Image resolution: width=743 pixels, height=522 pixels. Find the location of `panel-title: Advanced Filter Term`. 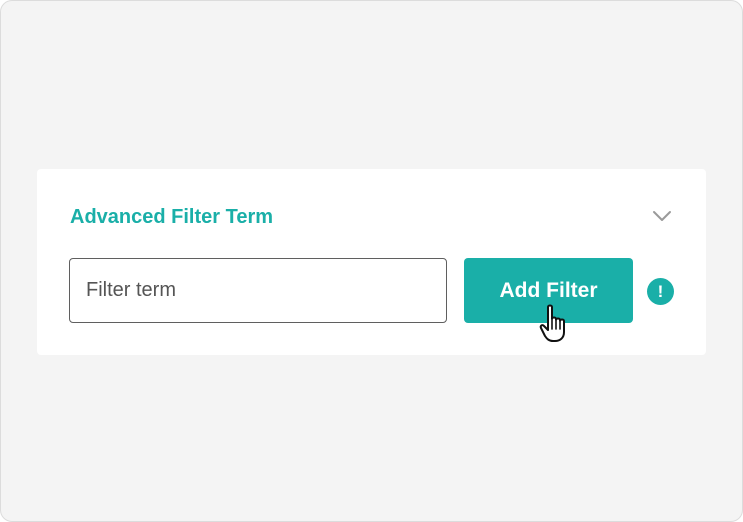

panel-title: Advanced Filter Term is located at coordinates (172, 217).